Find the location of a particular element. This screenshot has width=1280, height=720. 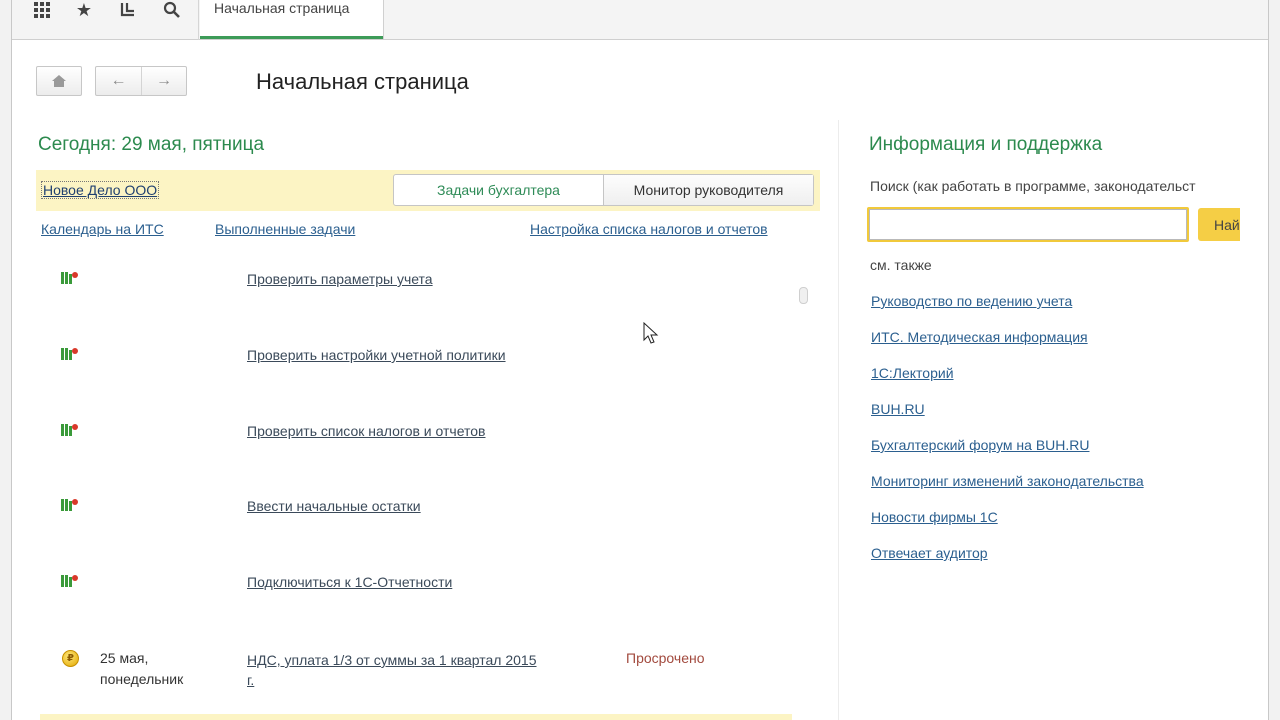

task-link: Проверить настройки учетной политики is located at coordinates (376, 355).